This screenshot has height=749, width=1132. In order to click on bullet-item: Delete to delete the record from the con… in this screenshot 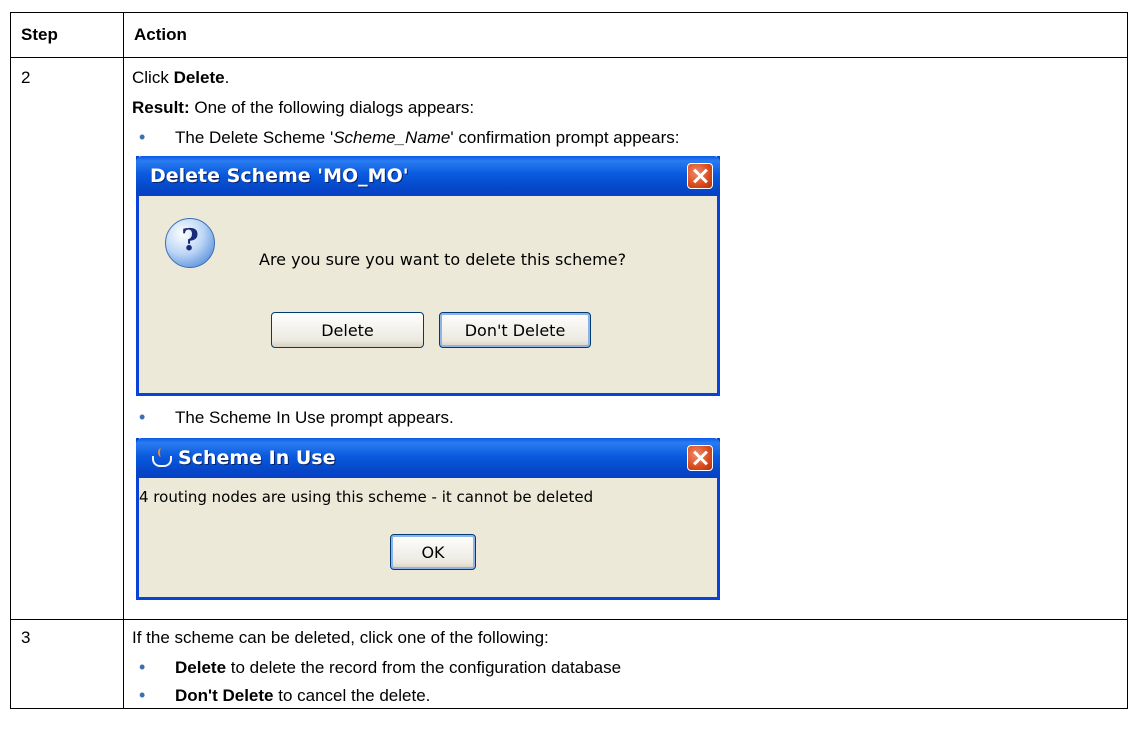, I will do `click(629, 667)`.